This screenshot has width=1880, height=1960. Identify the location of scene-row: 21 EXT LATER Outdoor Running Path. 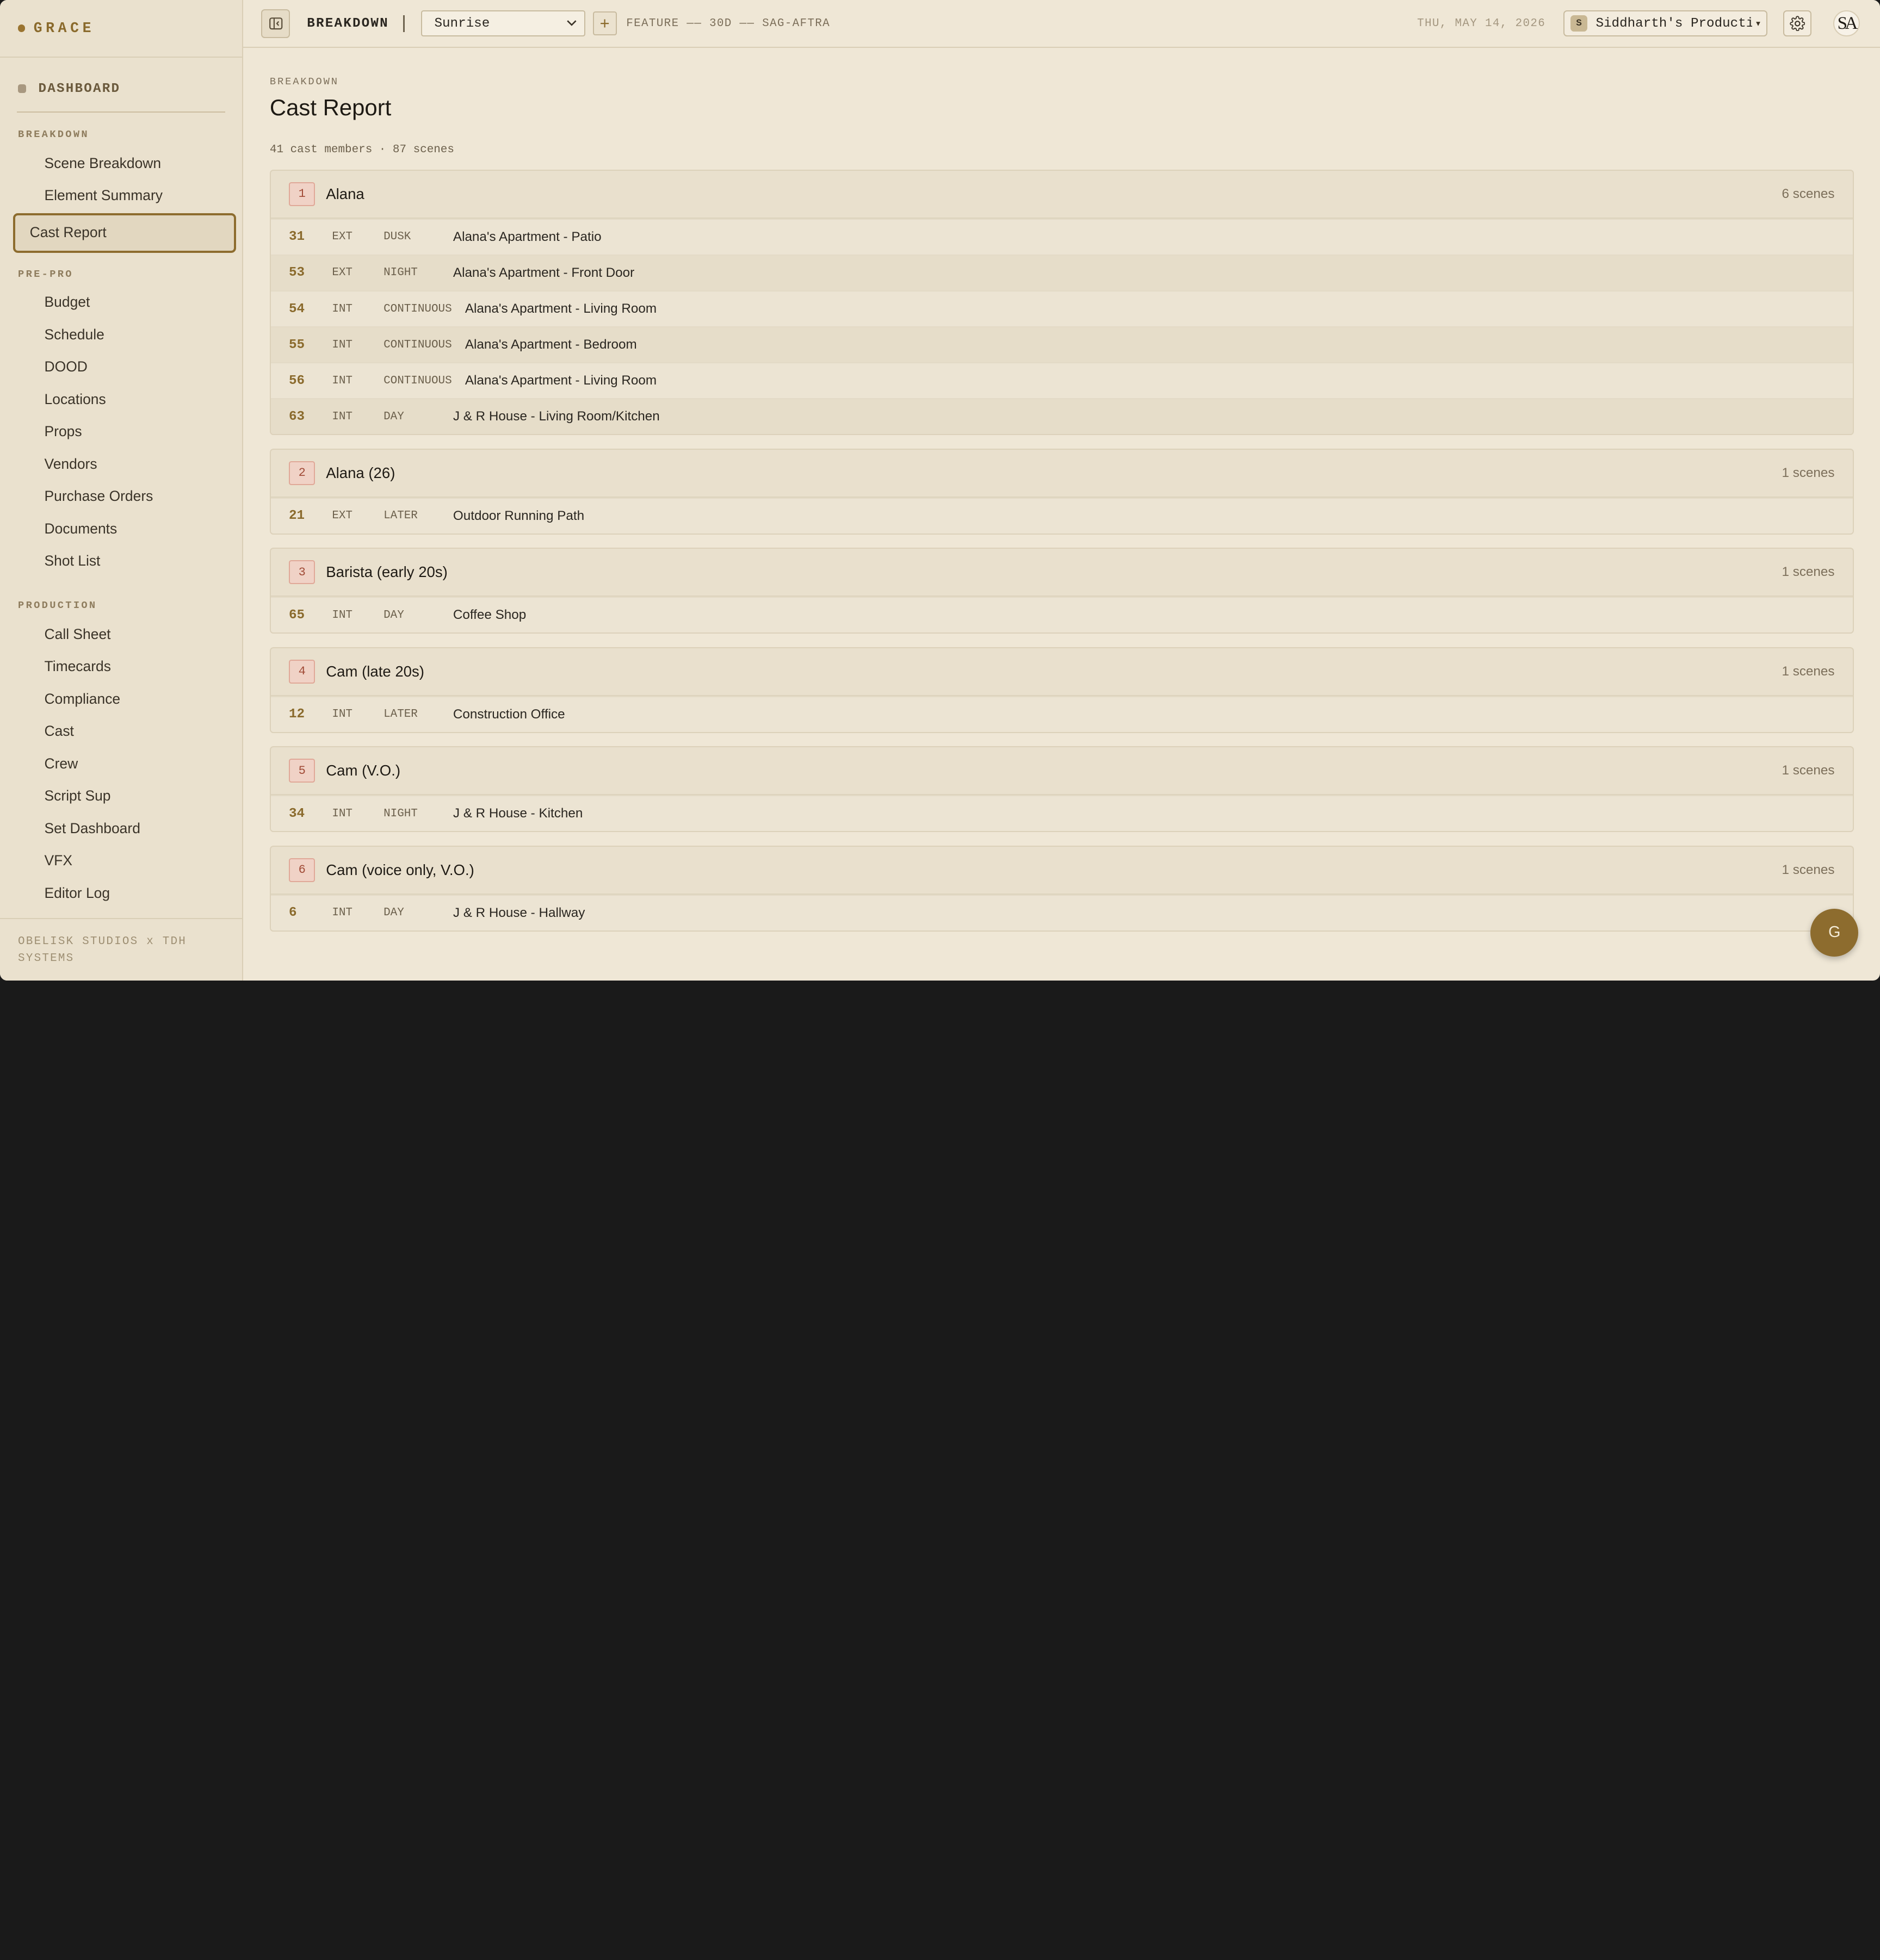
(1061, 515).